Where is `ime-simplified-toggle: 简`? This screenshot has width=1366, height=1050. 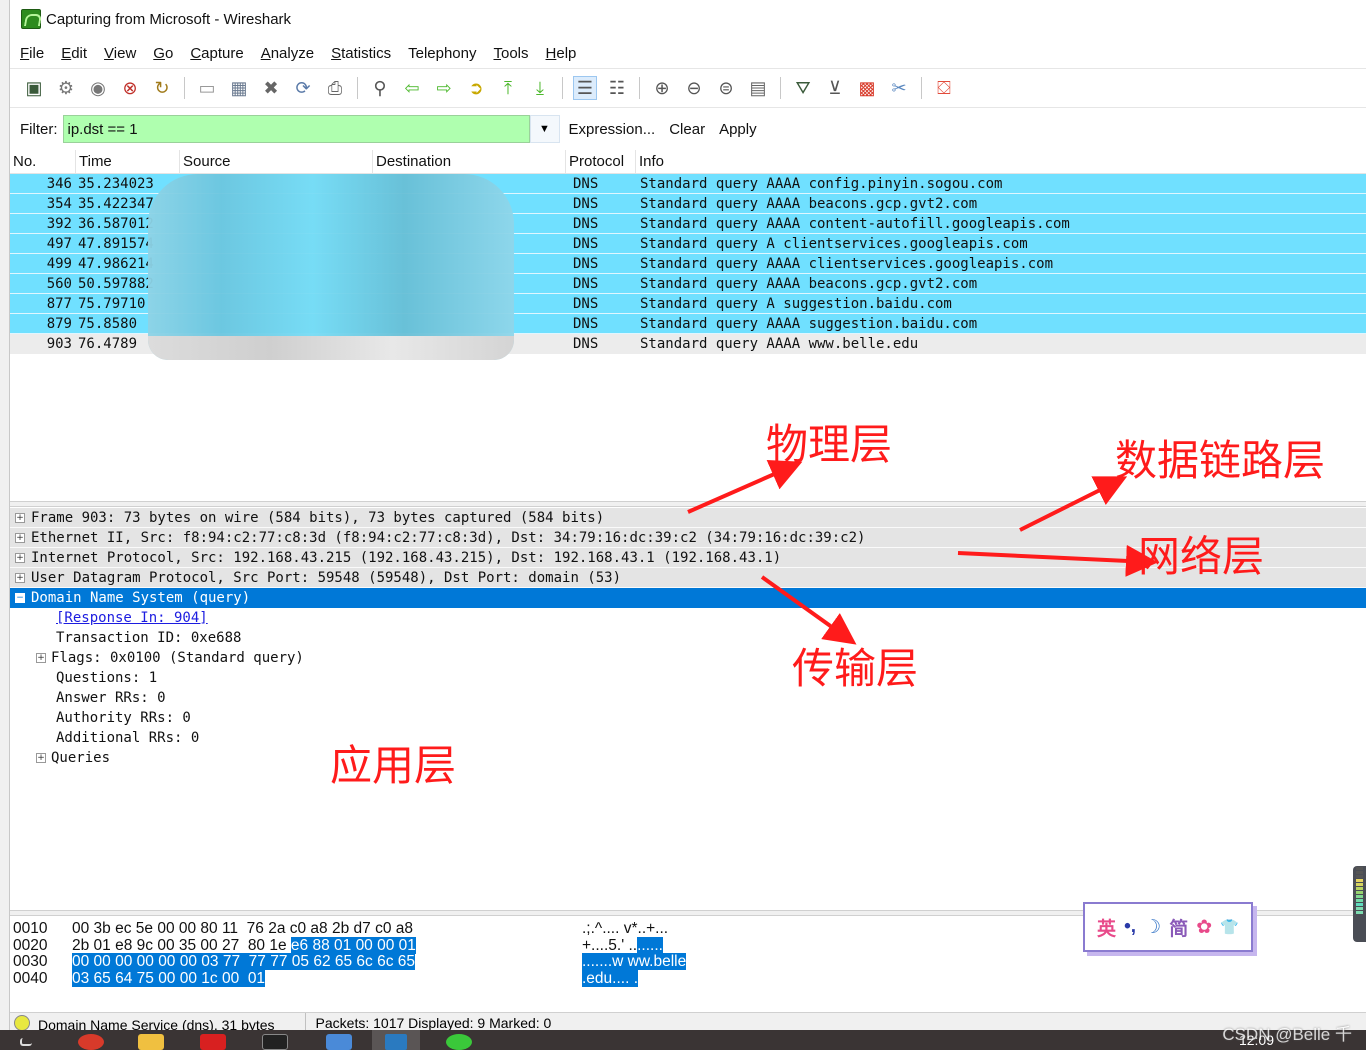 ime-simplified-toggle: 简 is located at coordinates (1178, 927).